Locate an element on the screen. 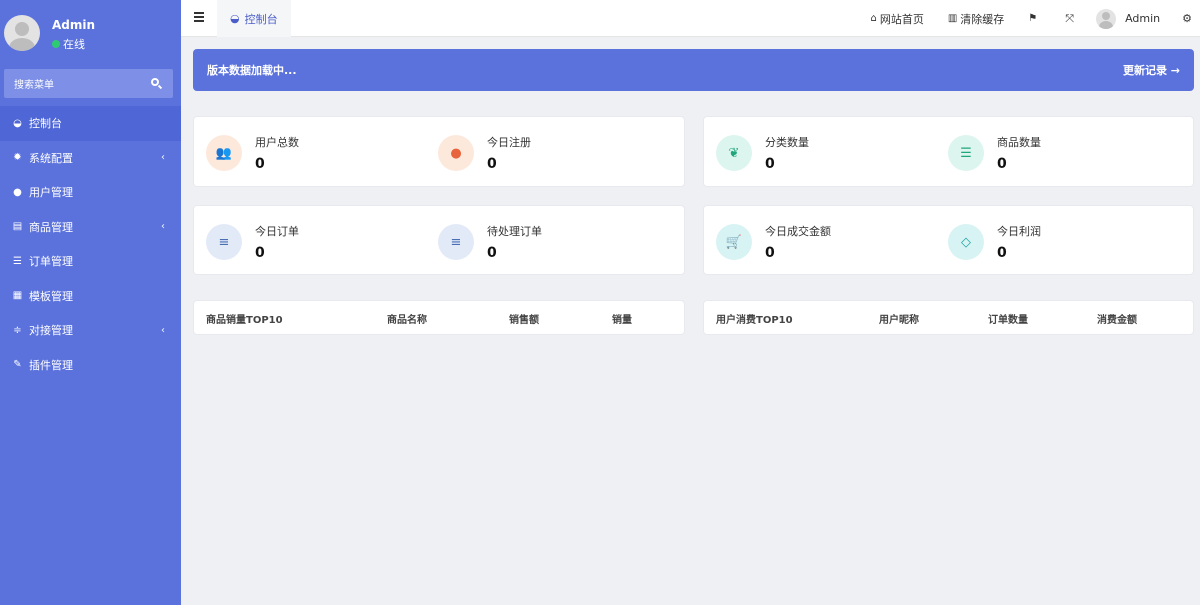 The image size is (1200, 605). search-icon is located at coordinates (157, 83).